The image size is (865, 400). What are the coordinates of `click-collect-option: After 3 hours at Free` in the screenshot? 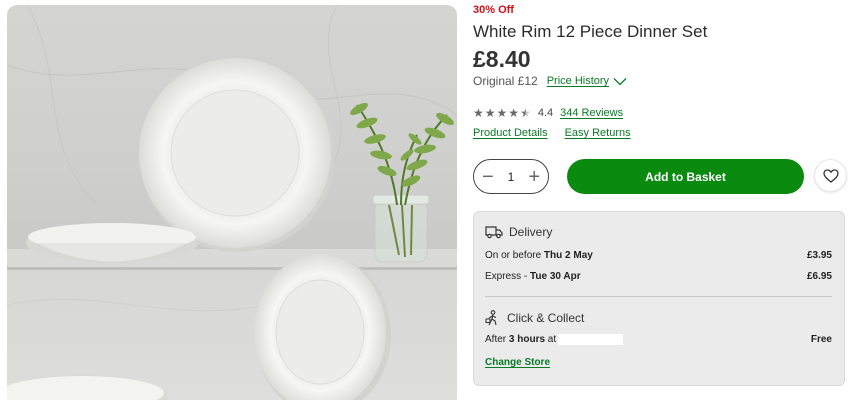 It's located at (658, 339).